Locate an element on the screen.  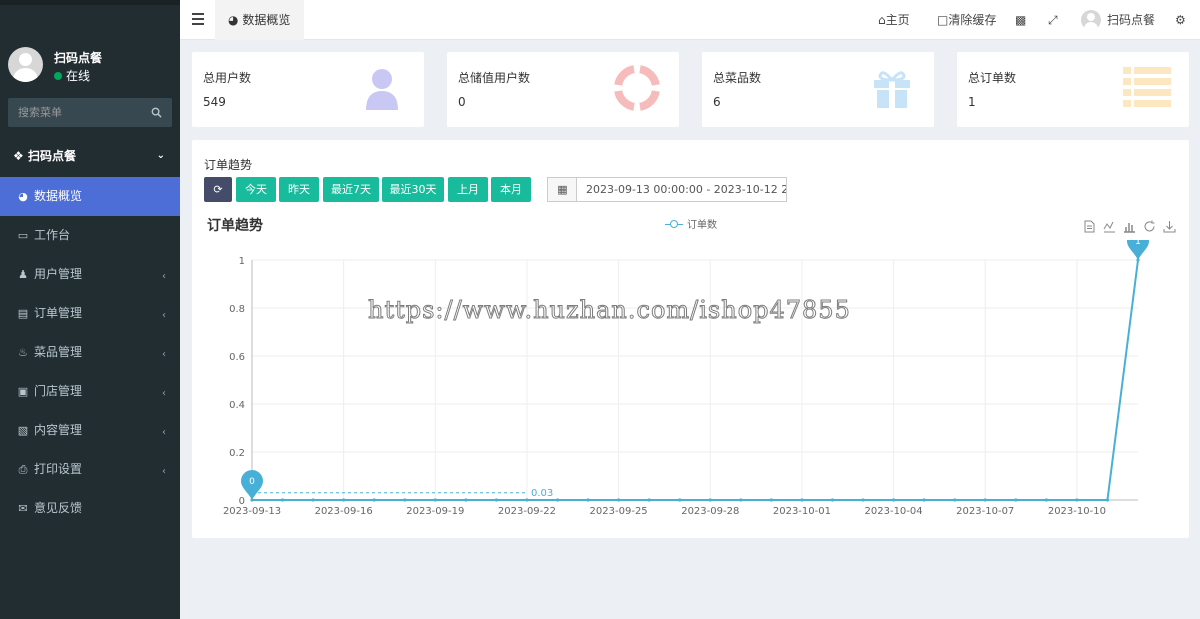
search-input is located at coordinates (78, 112).